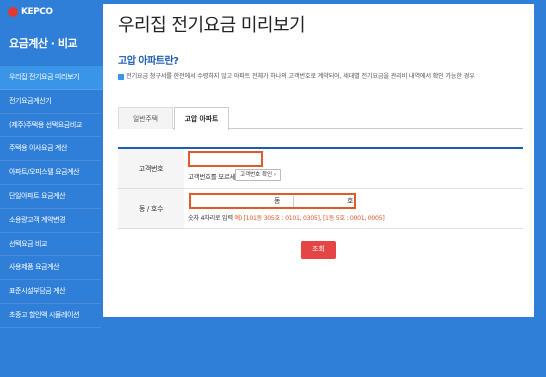 Image resolution: width=546 pixels, height=377 pixels. I want to click on sidebar-item-single-apartment: 단일아파트 요금계산, so click(50, 197).